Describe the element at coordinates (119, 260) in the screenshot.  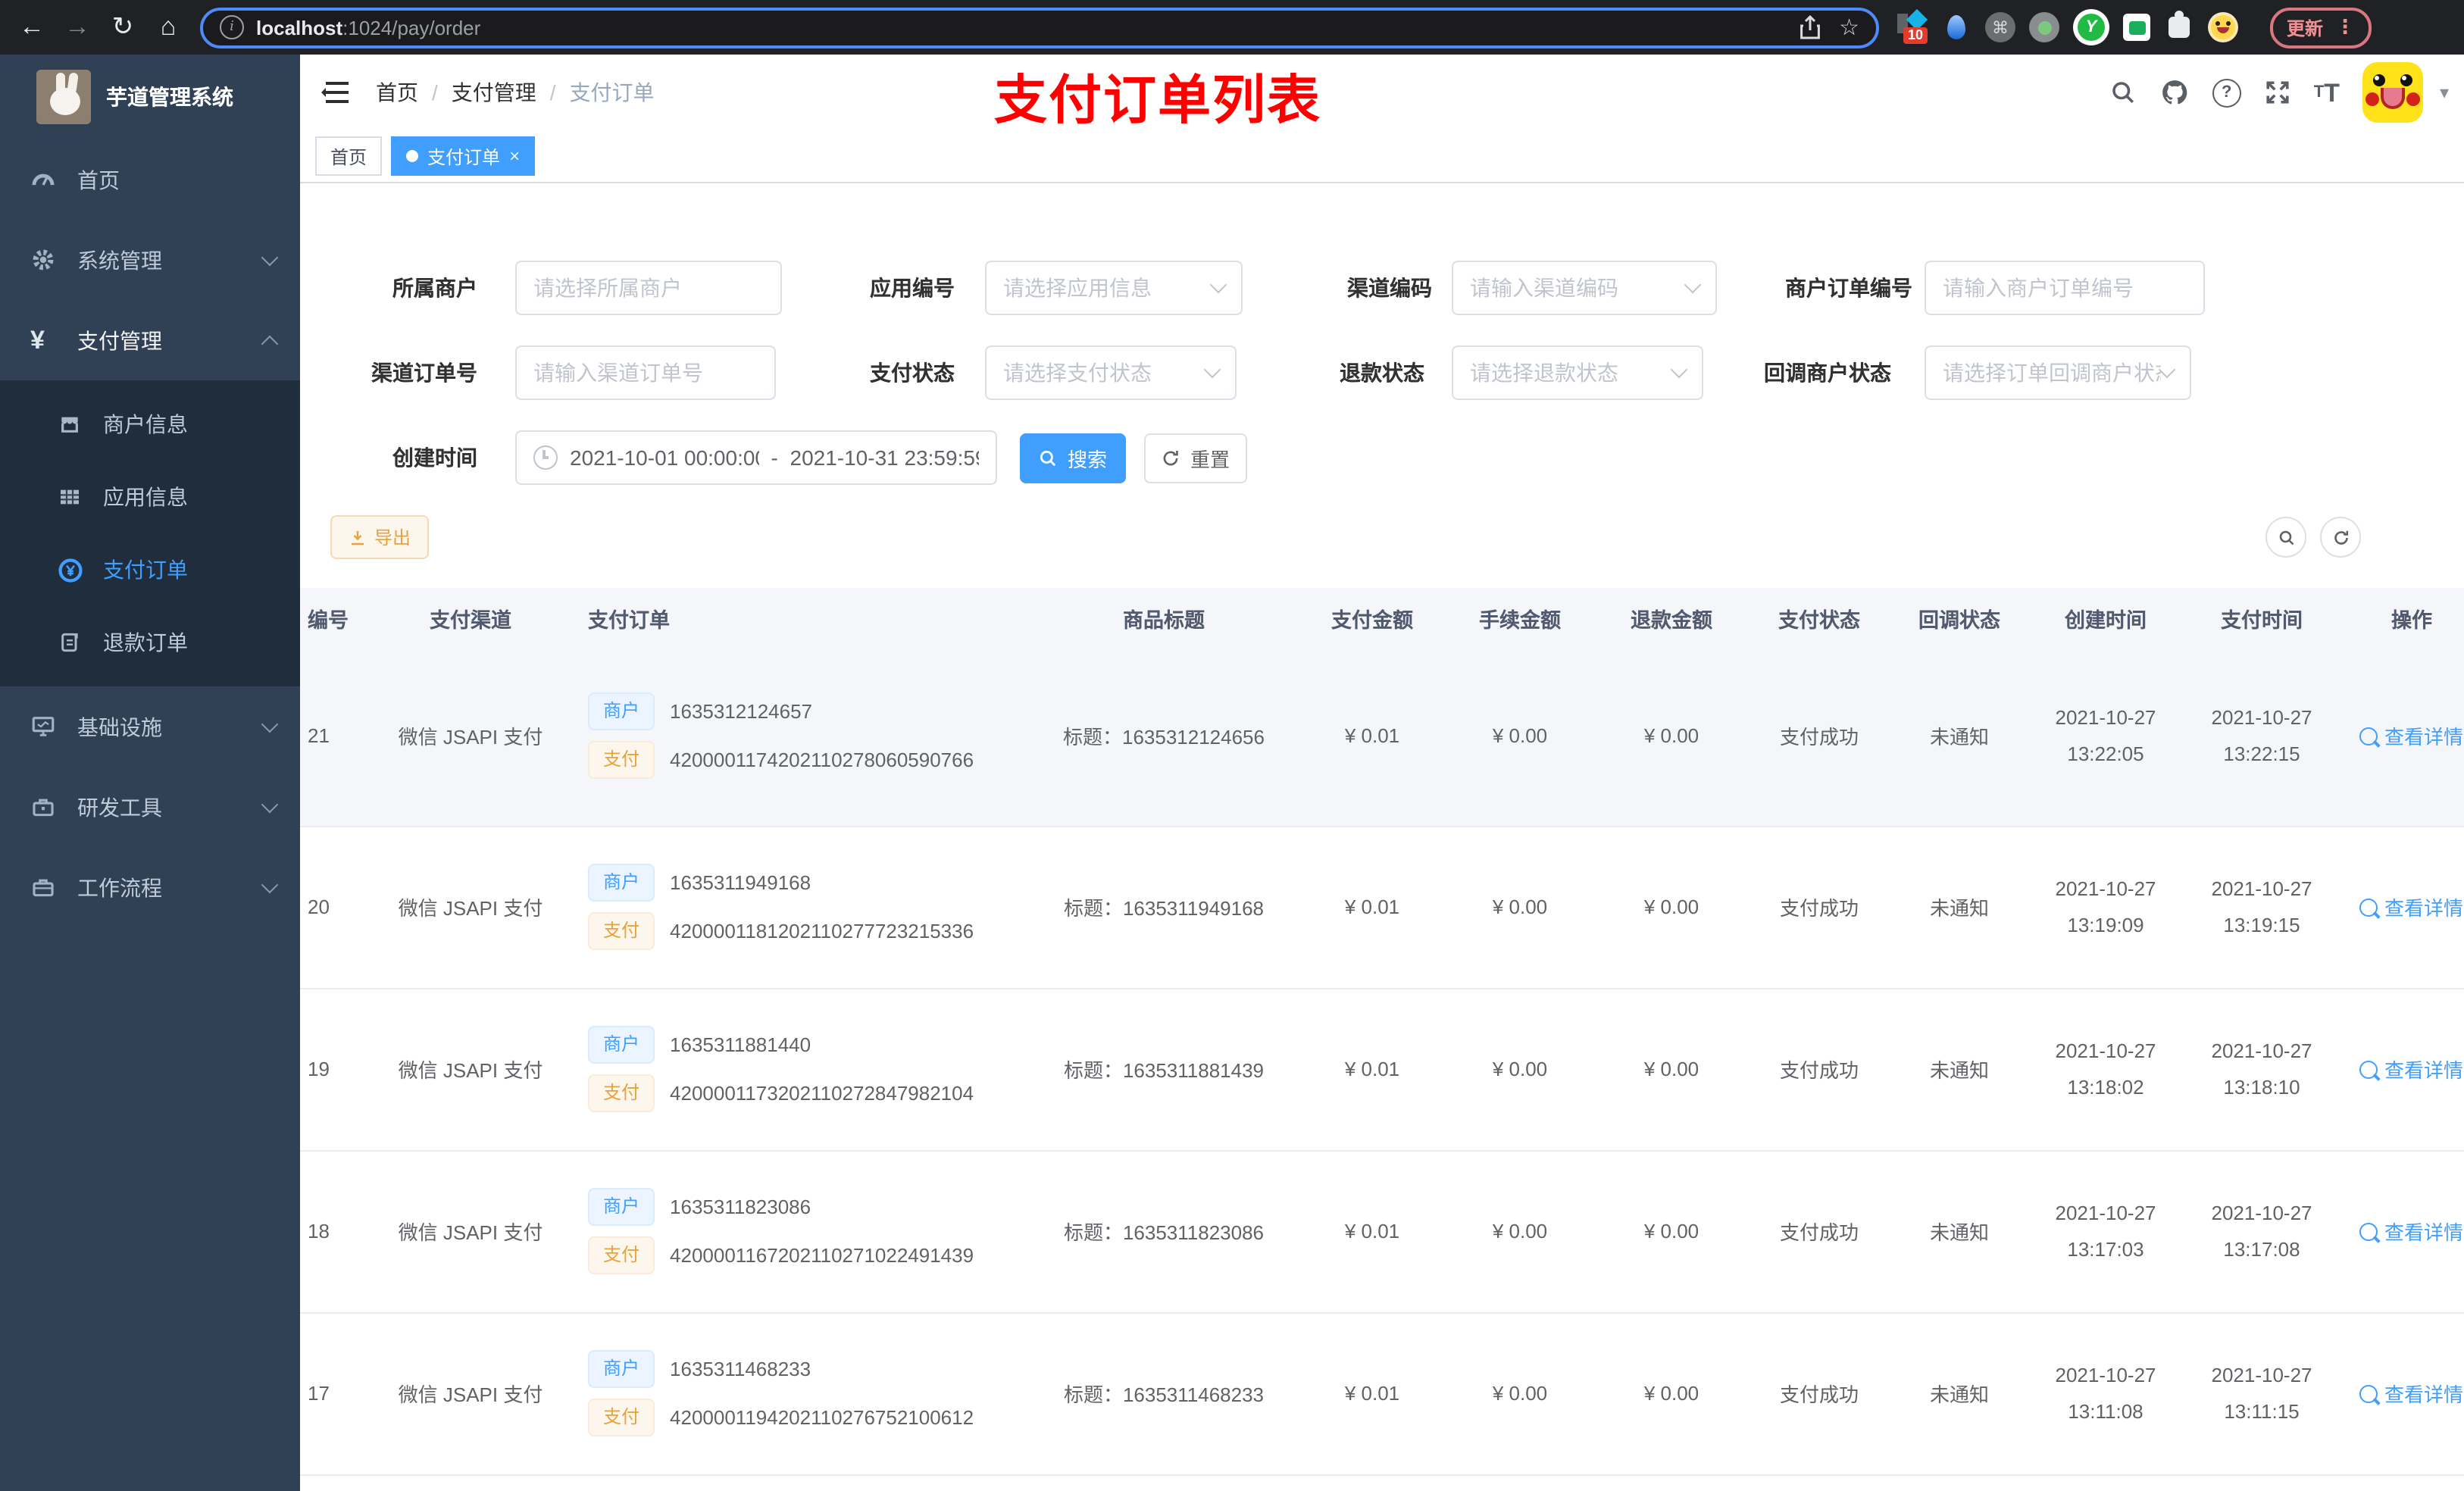
I see `sidebar-item-label: 系统管理` at that location.